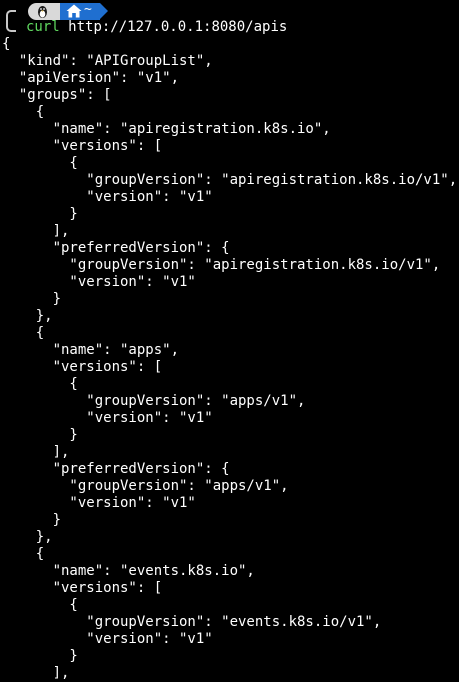  What do you see at coordinates (178, 27) in the screenshot?
I see `command-argument: http://127.0.0.1:8080/apis` at bounding box center [178, 27].